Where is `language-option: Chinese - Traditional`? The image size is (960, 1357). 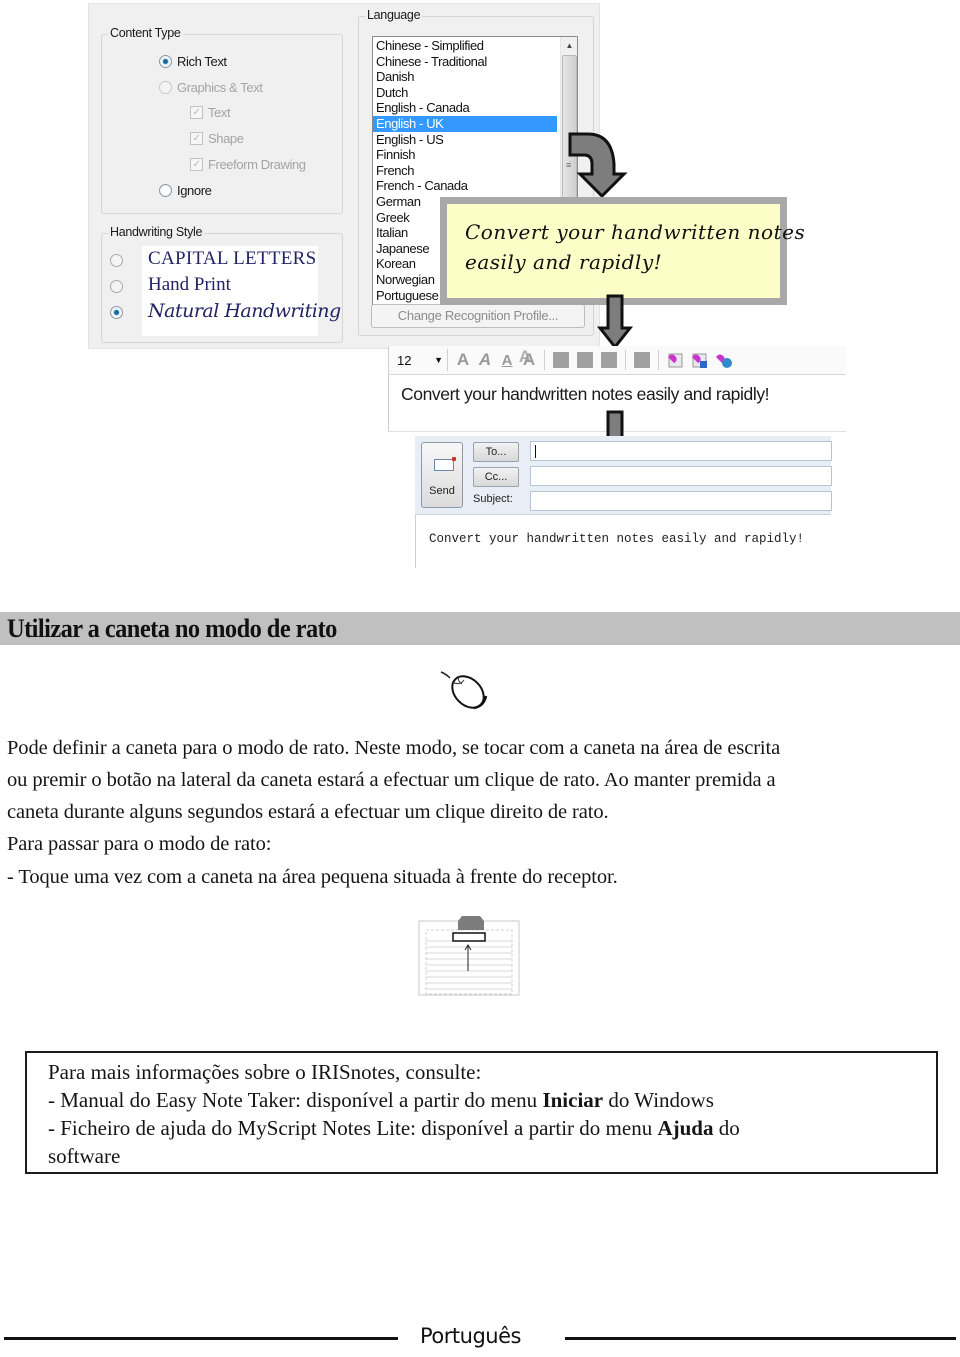
language-option: Chinese - Traditional is located at coordinates (465, 62).